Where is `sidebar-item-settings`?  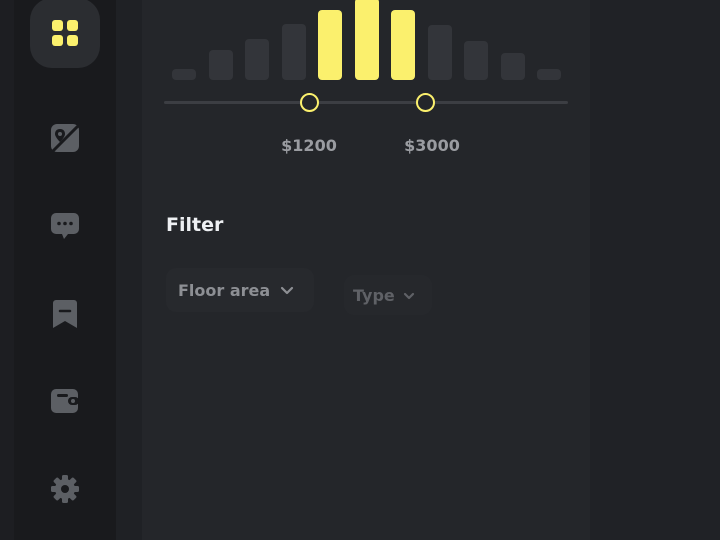 sidebar-item-settings is located at coordinates (65, 489).